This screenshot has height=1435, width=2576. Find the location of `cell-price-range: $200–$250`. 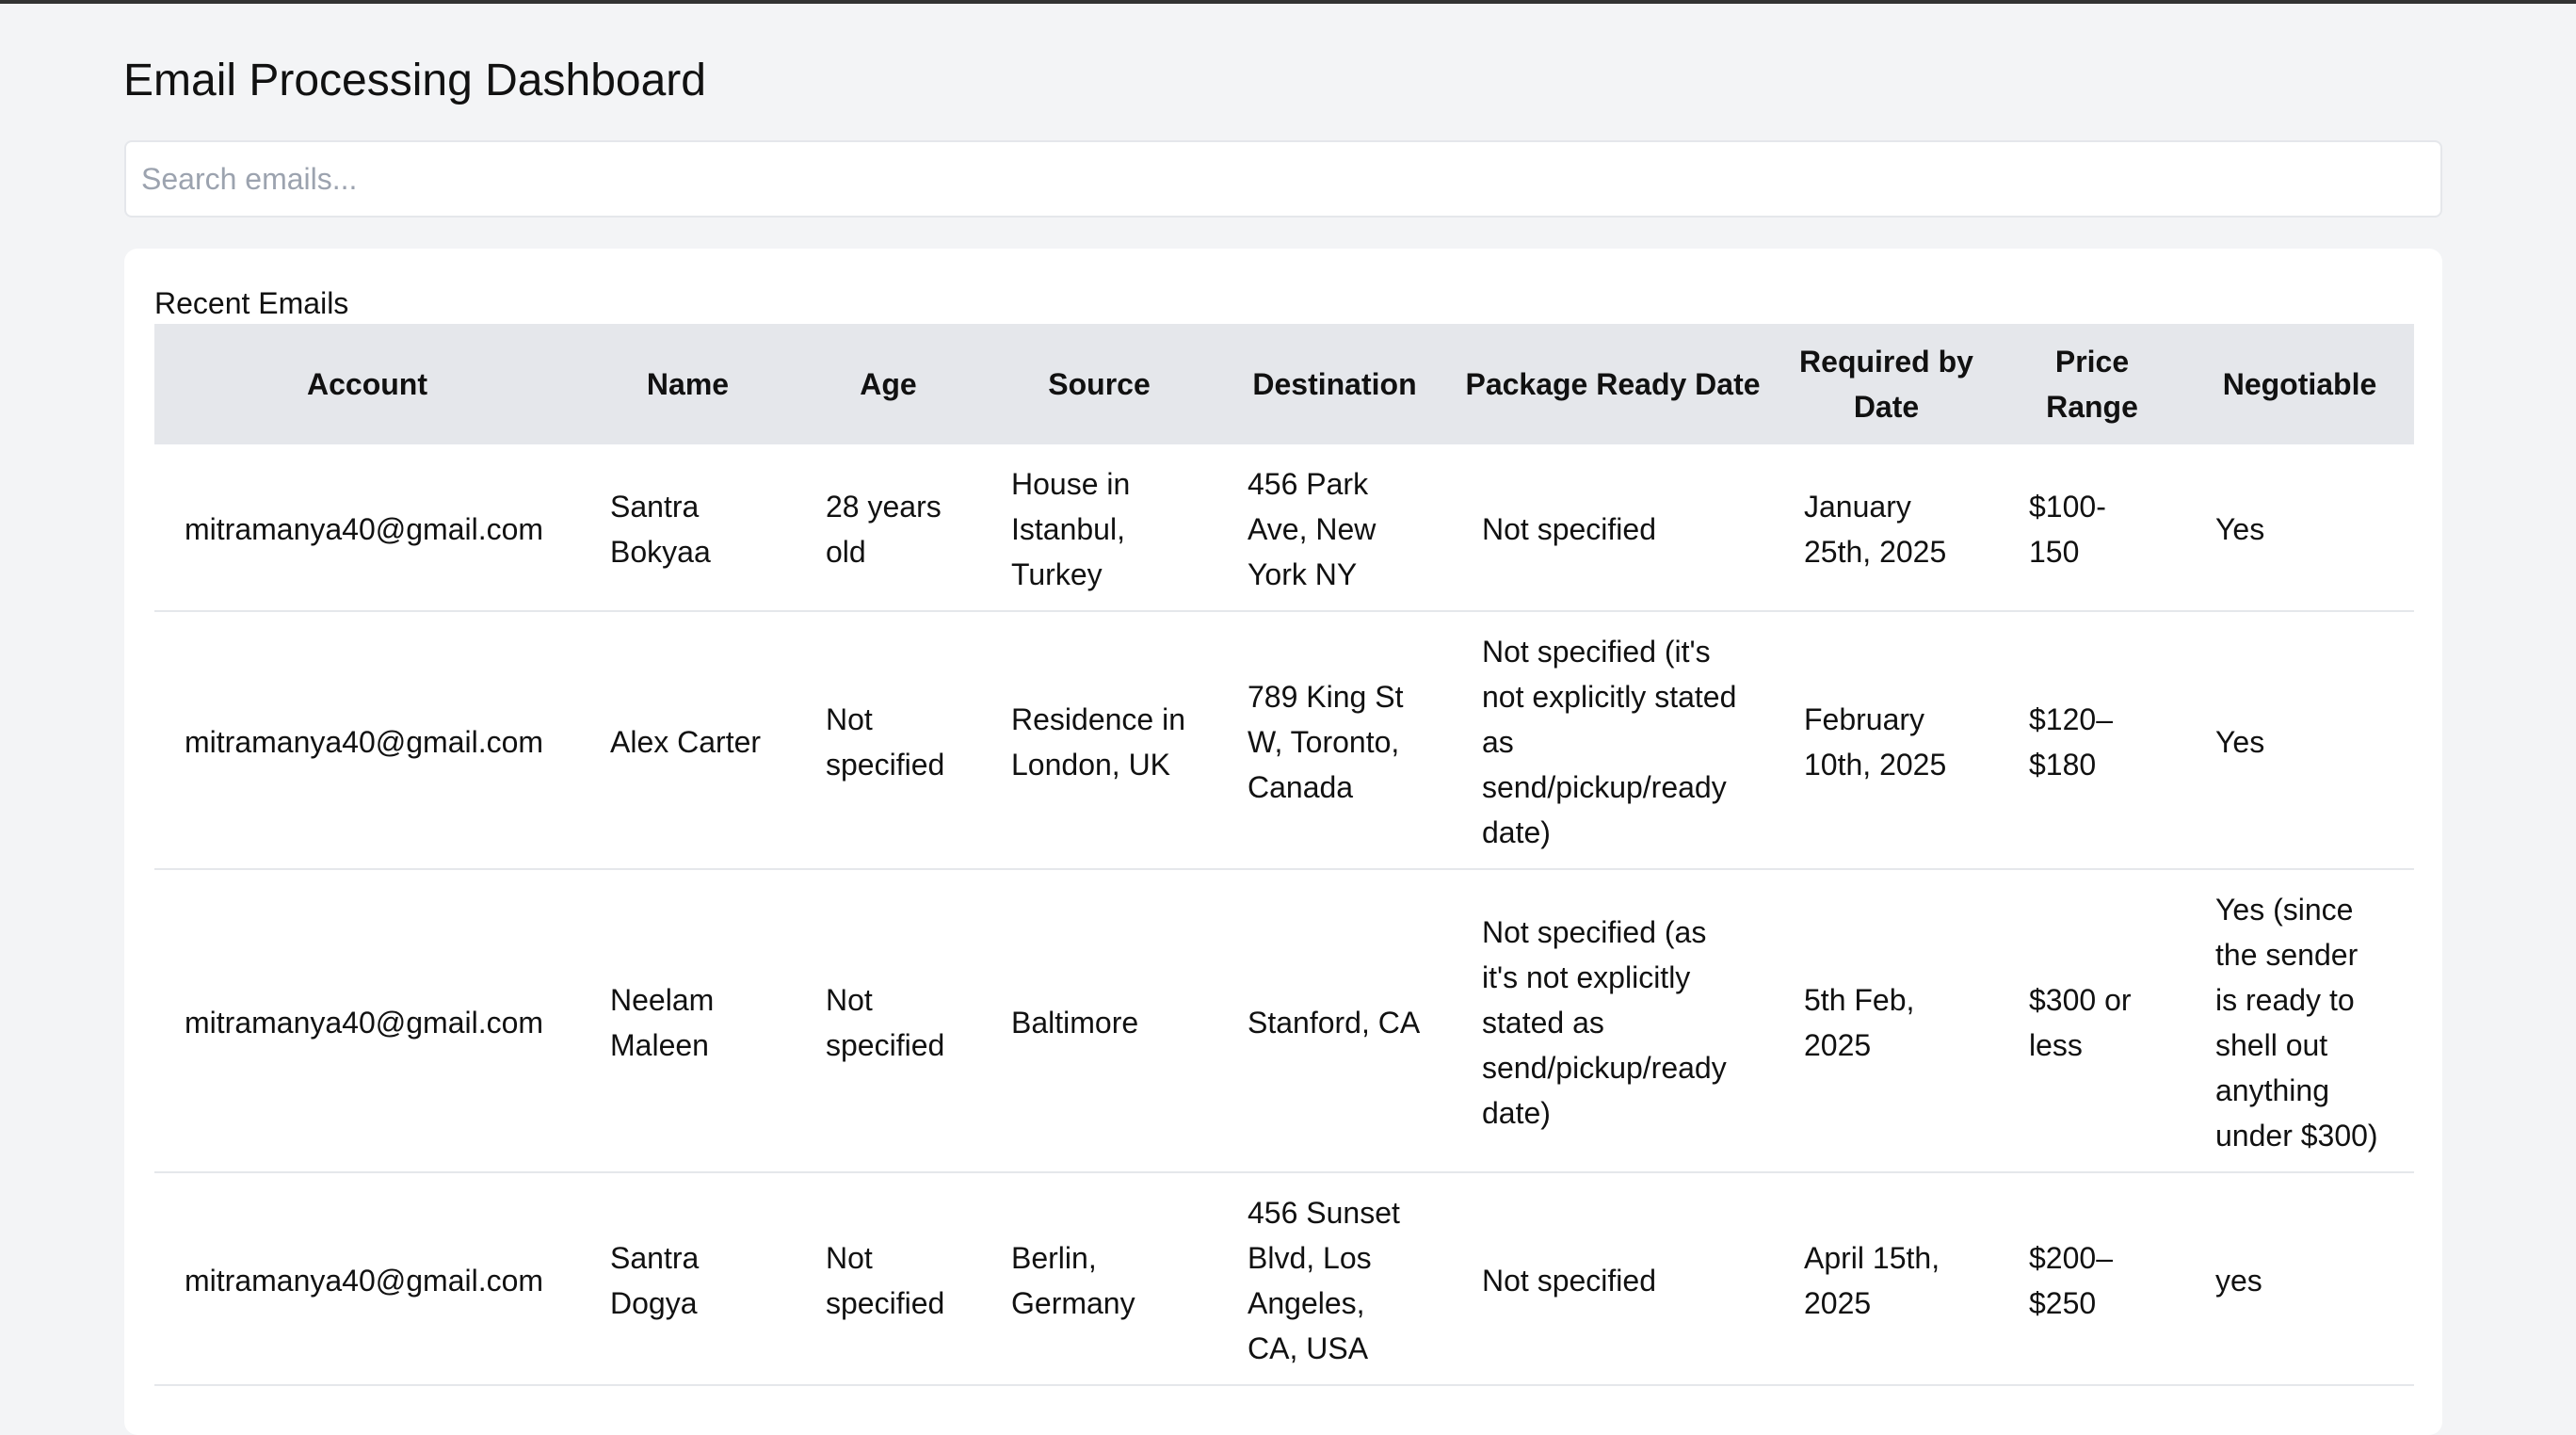

cell-price-range: $200–$250 is located at coordinates (2092, 1279).